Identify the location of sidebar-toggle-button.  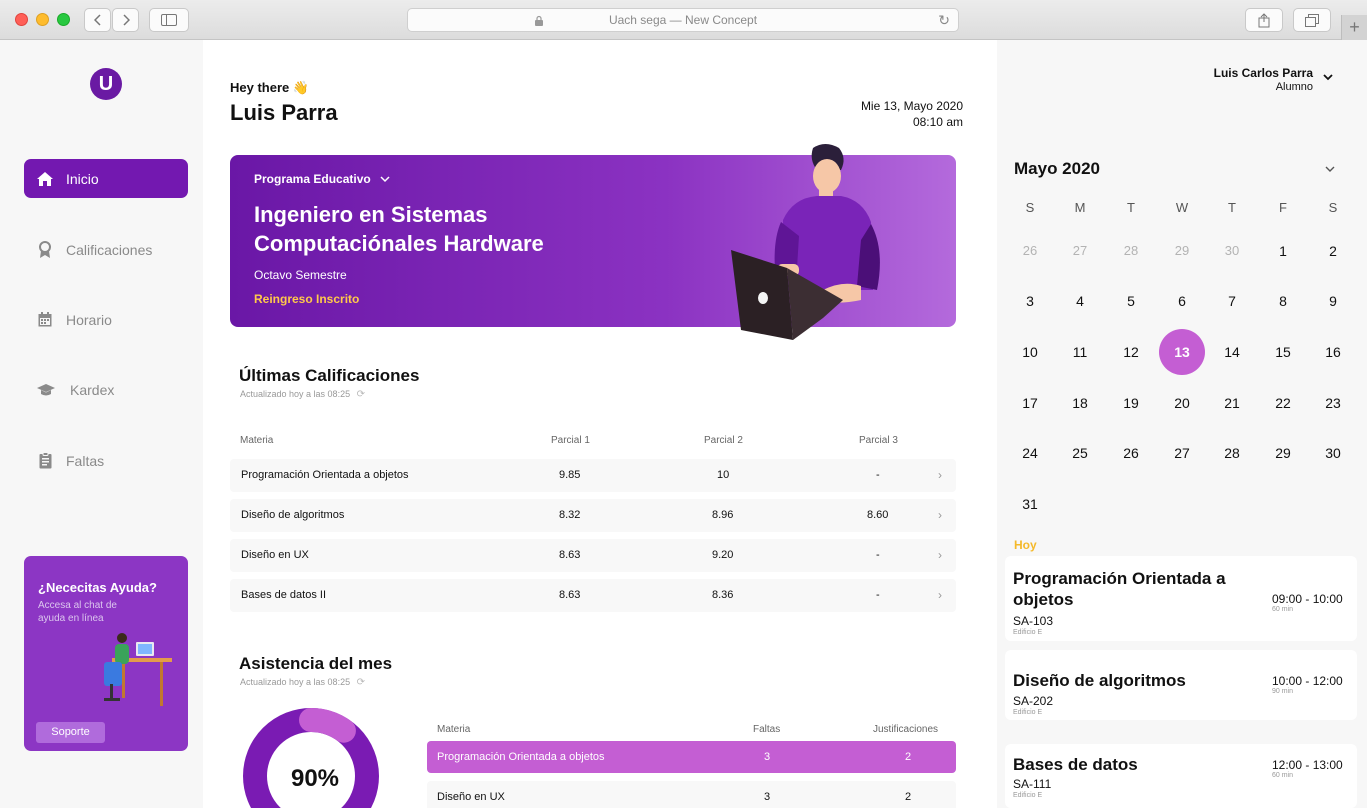
(169, 20).